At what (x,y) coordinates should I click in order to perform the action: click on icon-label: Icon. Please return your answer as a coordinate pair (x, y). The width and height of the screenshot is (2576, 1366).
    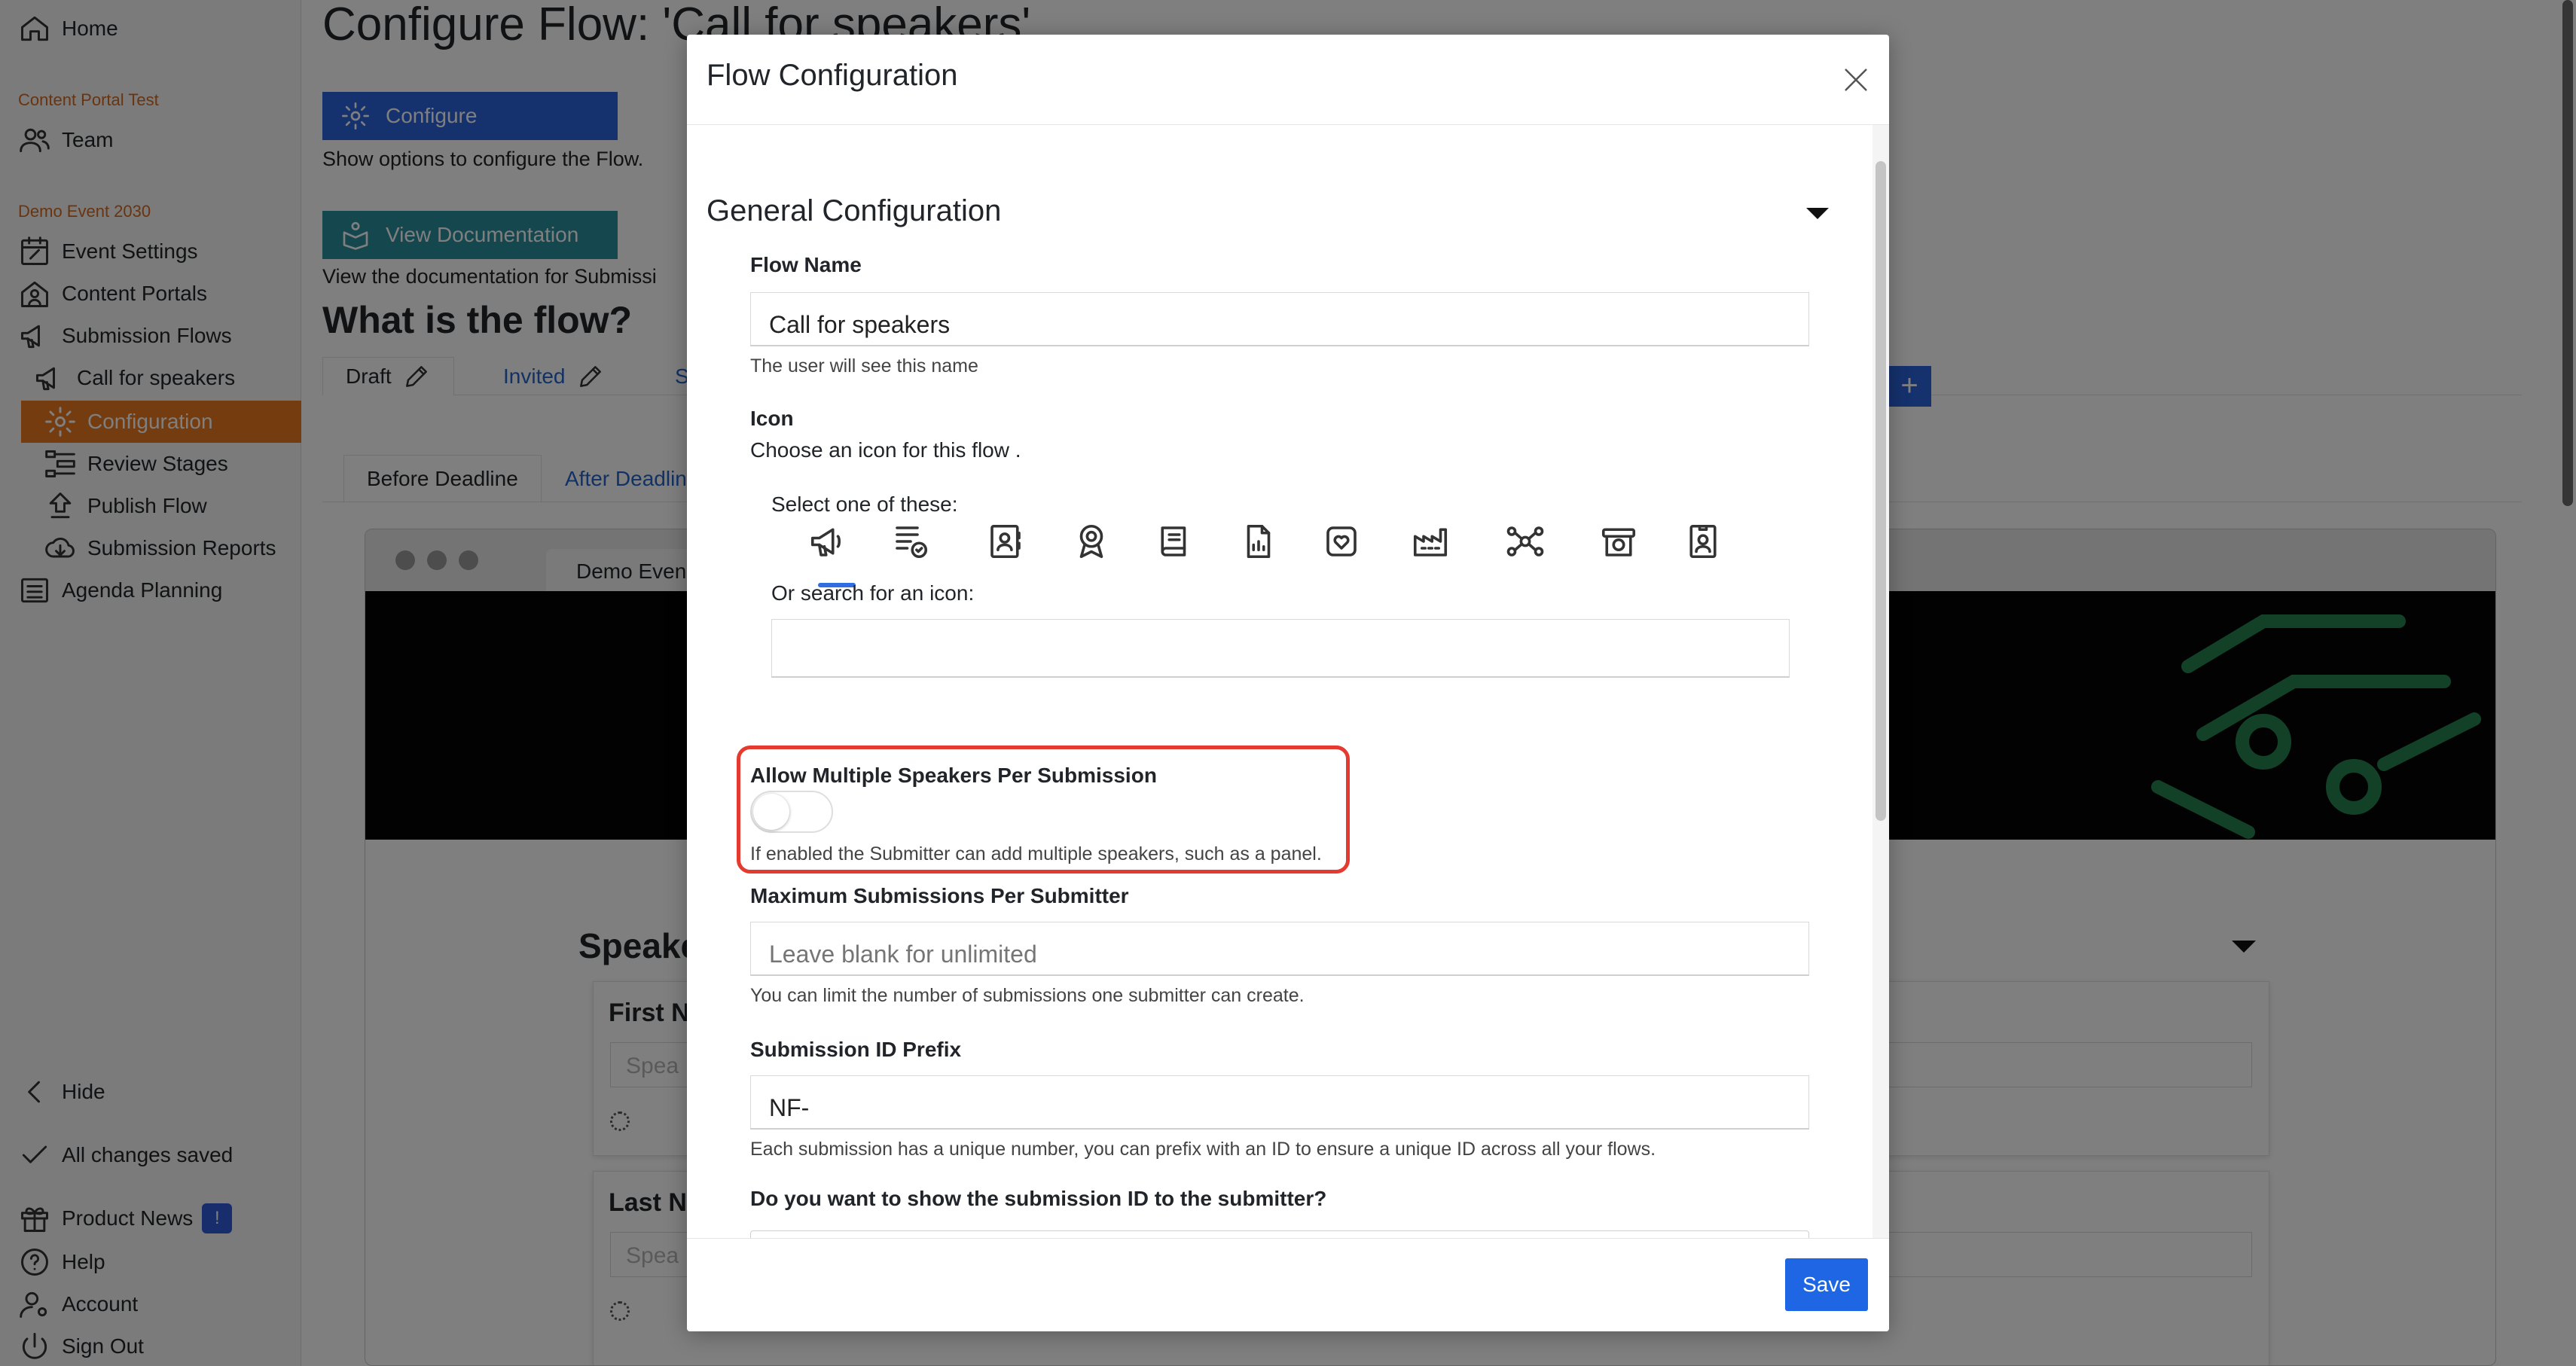
    Looking at the image, I should click on (772, 418).